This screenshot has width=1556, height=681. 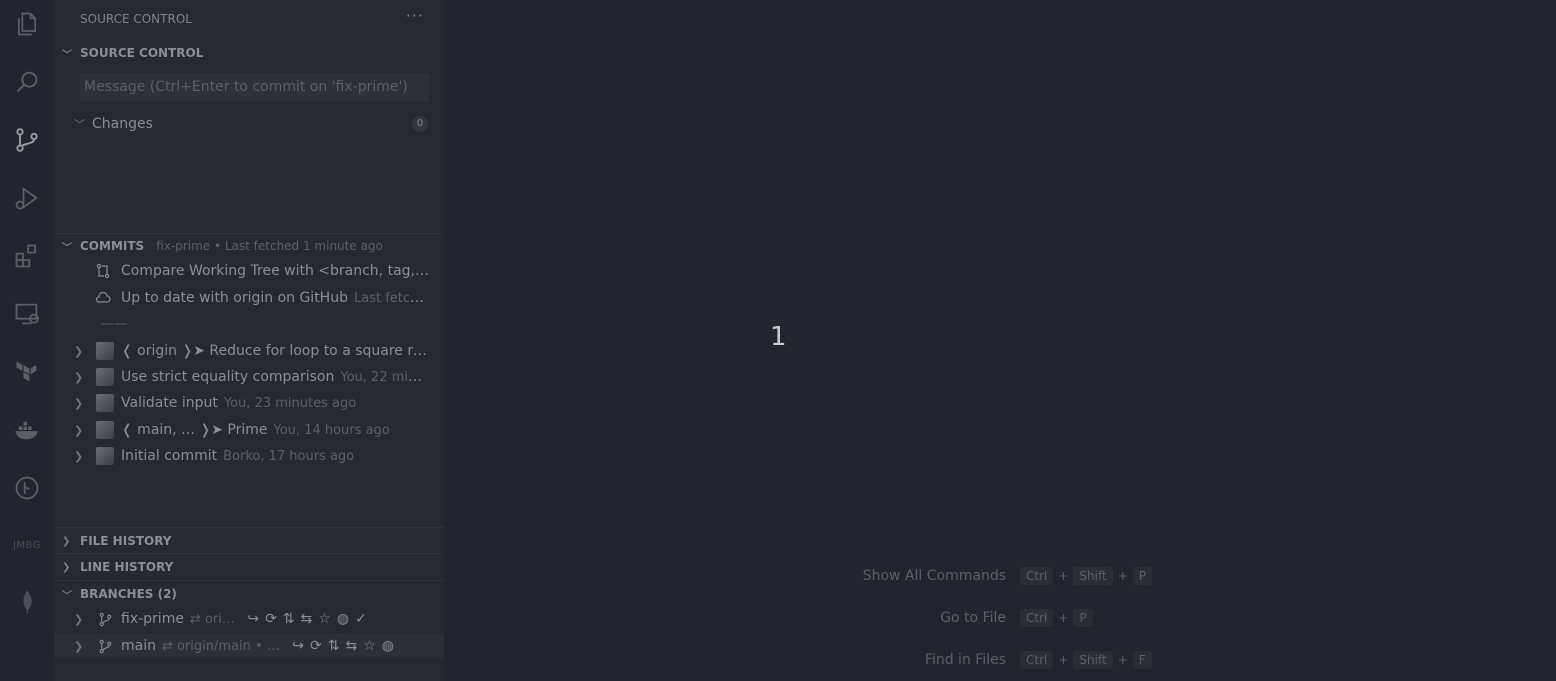 What do you see at coordinates (415, 15) in the screenshot?
I see `more-actions-icon: ···` at bounding box center [415, 15].